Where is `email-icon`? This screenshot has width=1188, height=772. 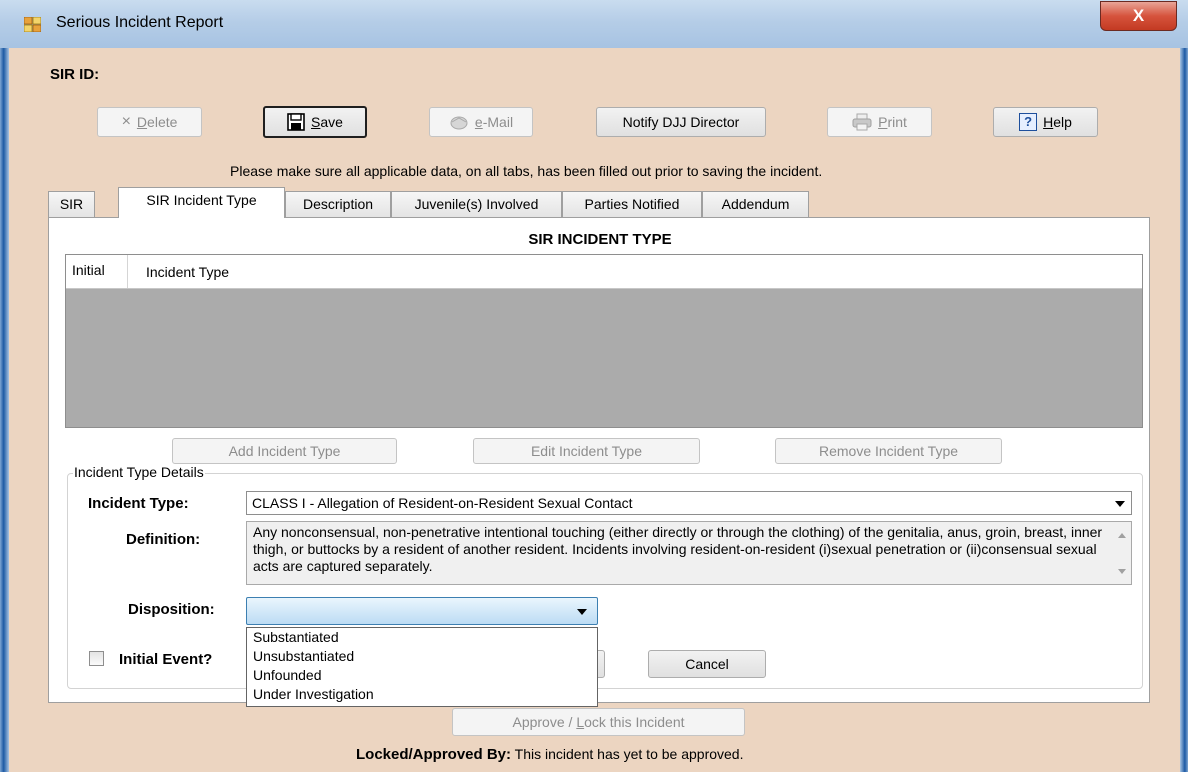 email-icon is located at coordinates (459, 123).